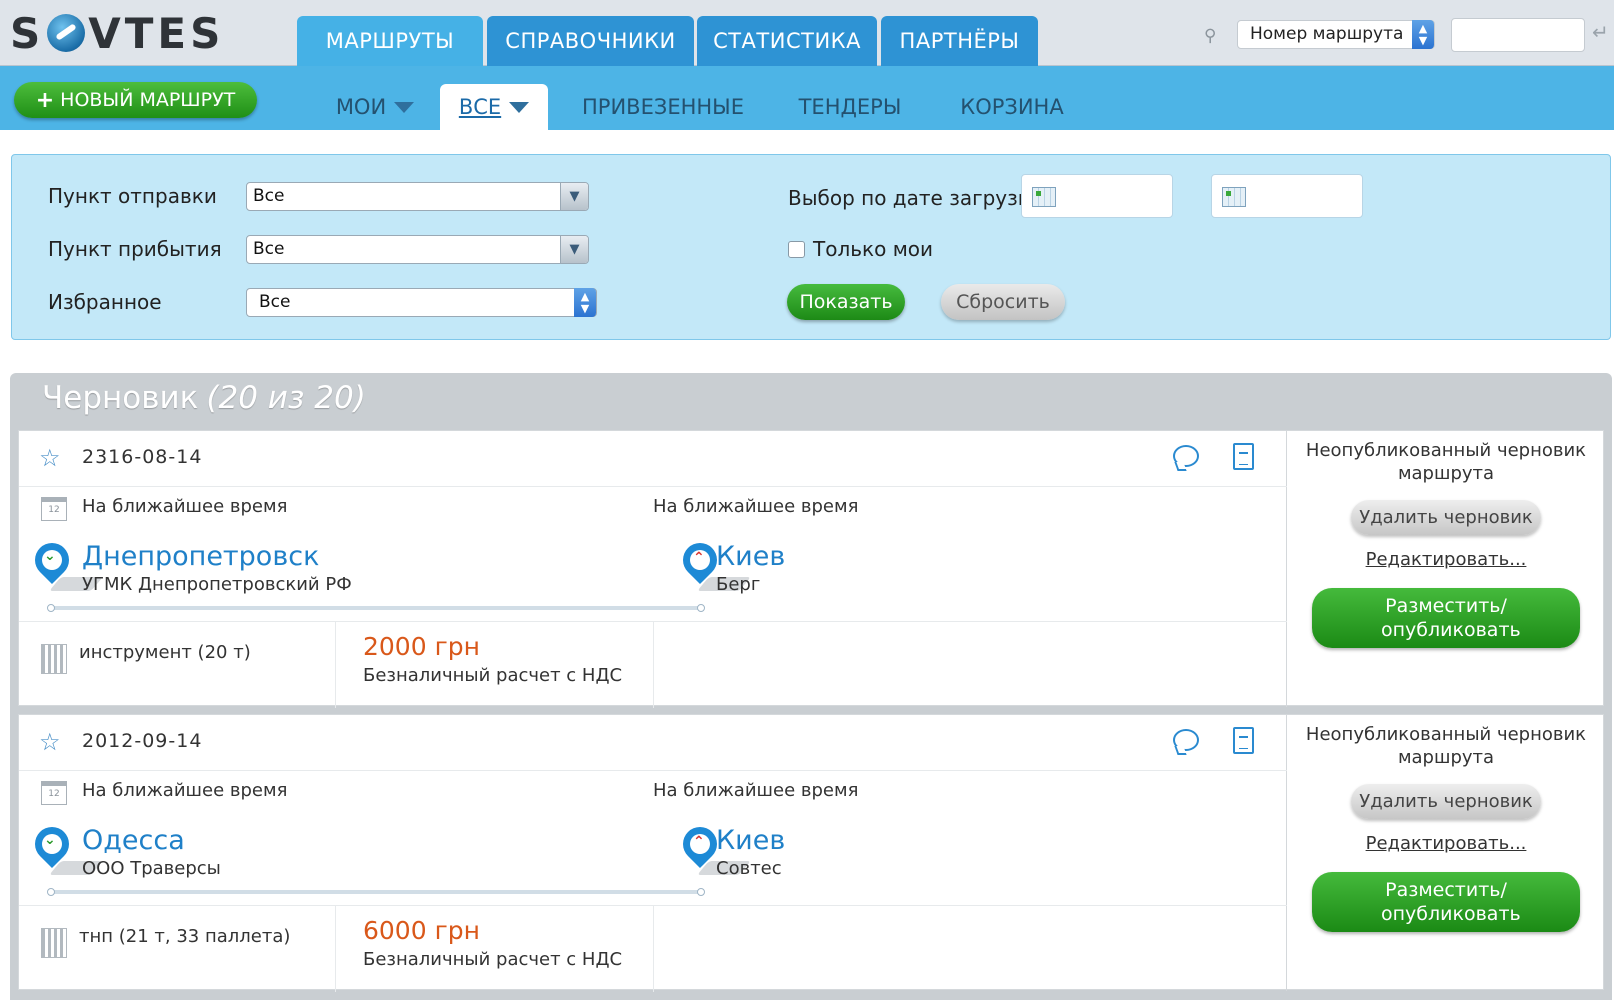 The height and width of the screenshot is (1000, 1614). Describe the element at coordinates (105, 302) in the screenshot. I see `favorites-label: Избранное` at that location.